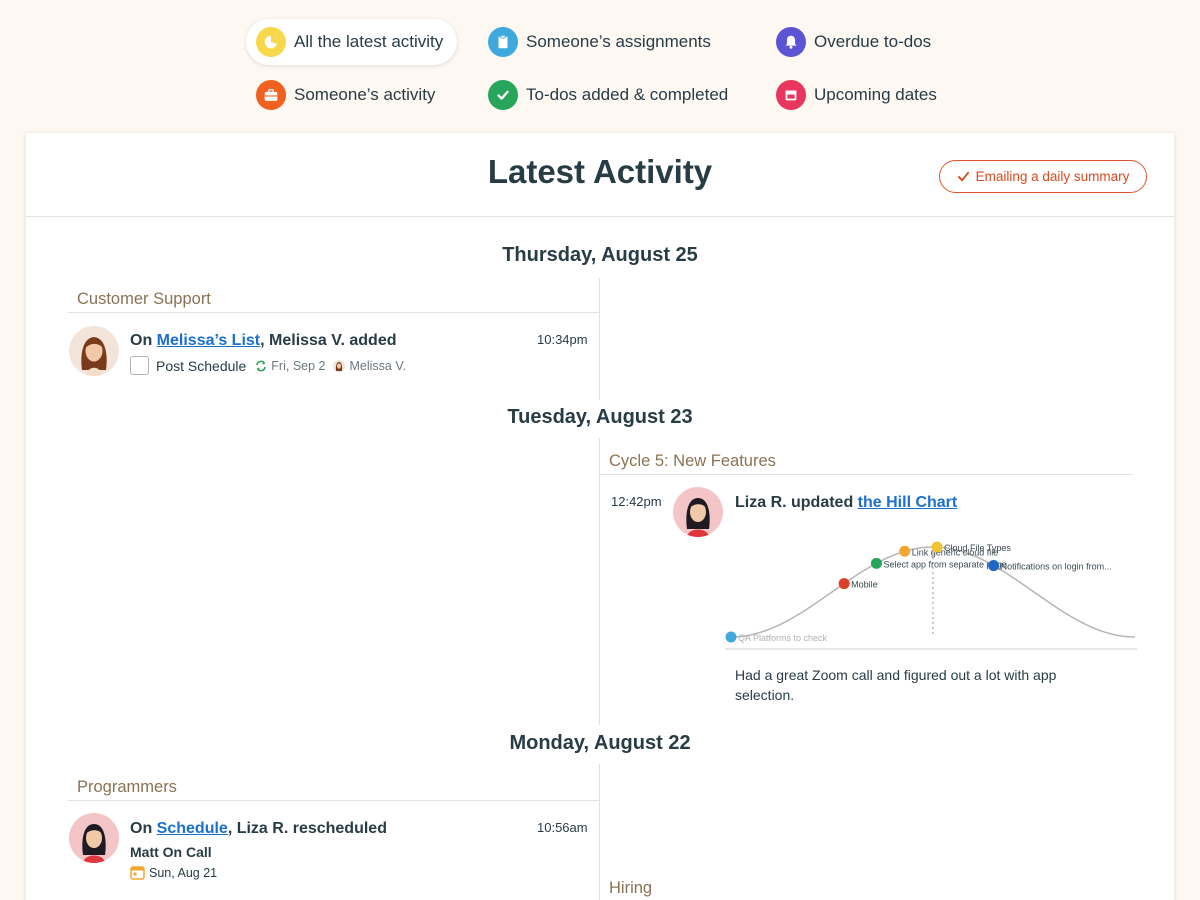  I want to click on hill-point-label: Cloud File Types, so click(977, 548).